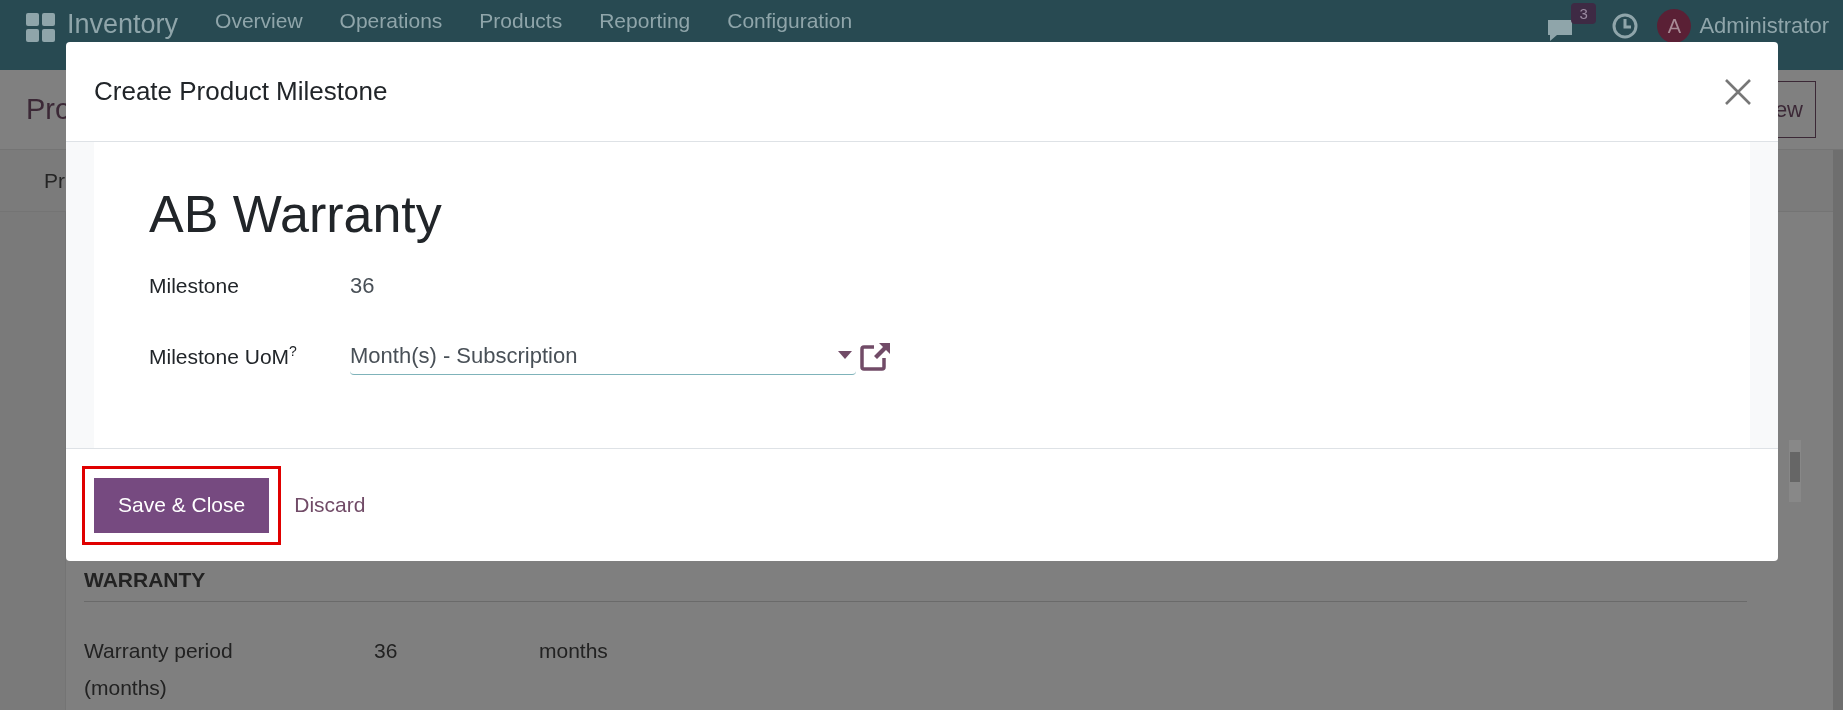  What do you see at coordinates (241, 91) in the screenshot?
I see `dialog-title: Create Product Milestone` at bounding box center [241, 91].